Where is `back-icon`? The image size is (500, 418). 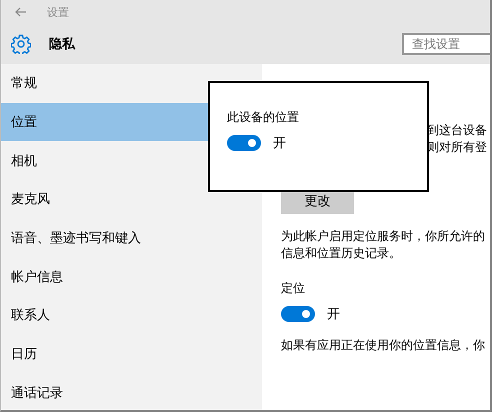 back-icon is located at coordinates (21, 12).